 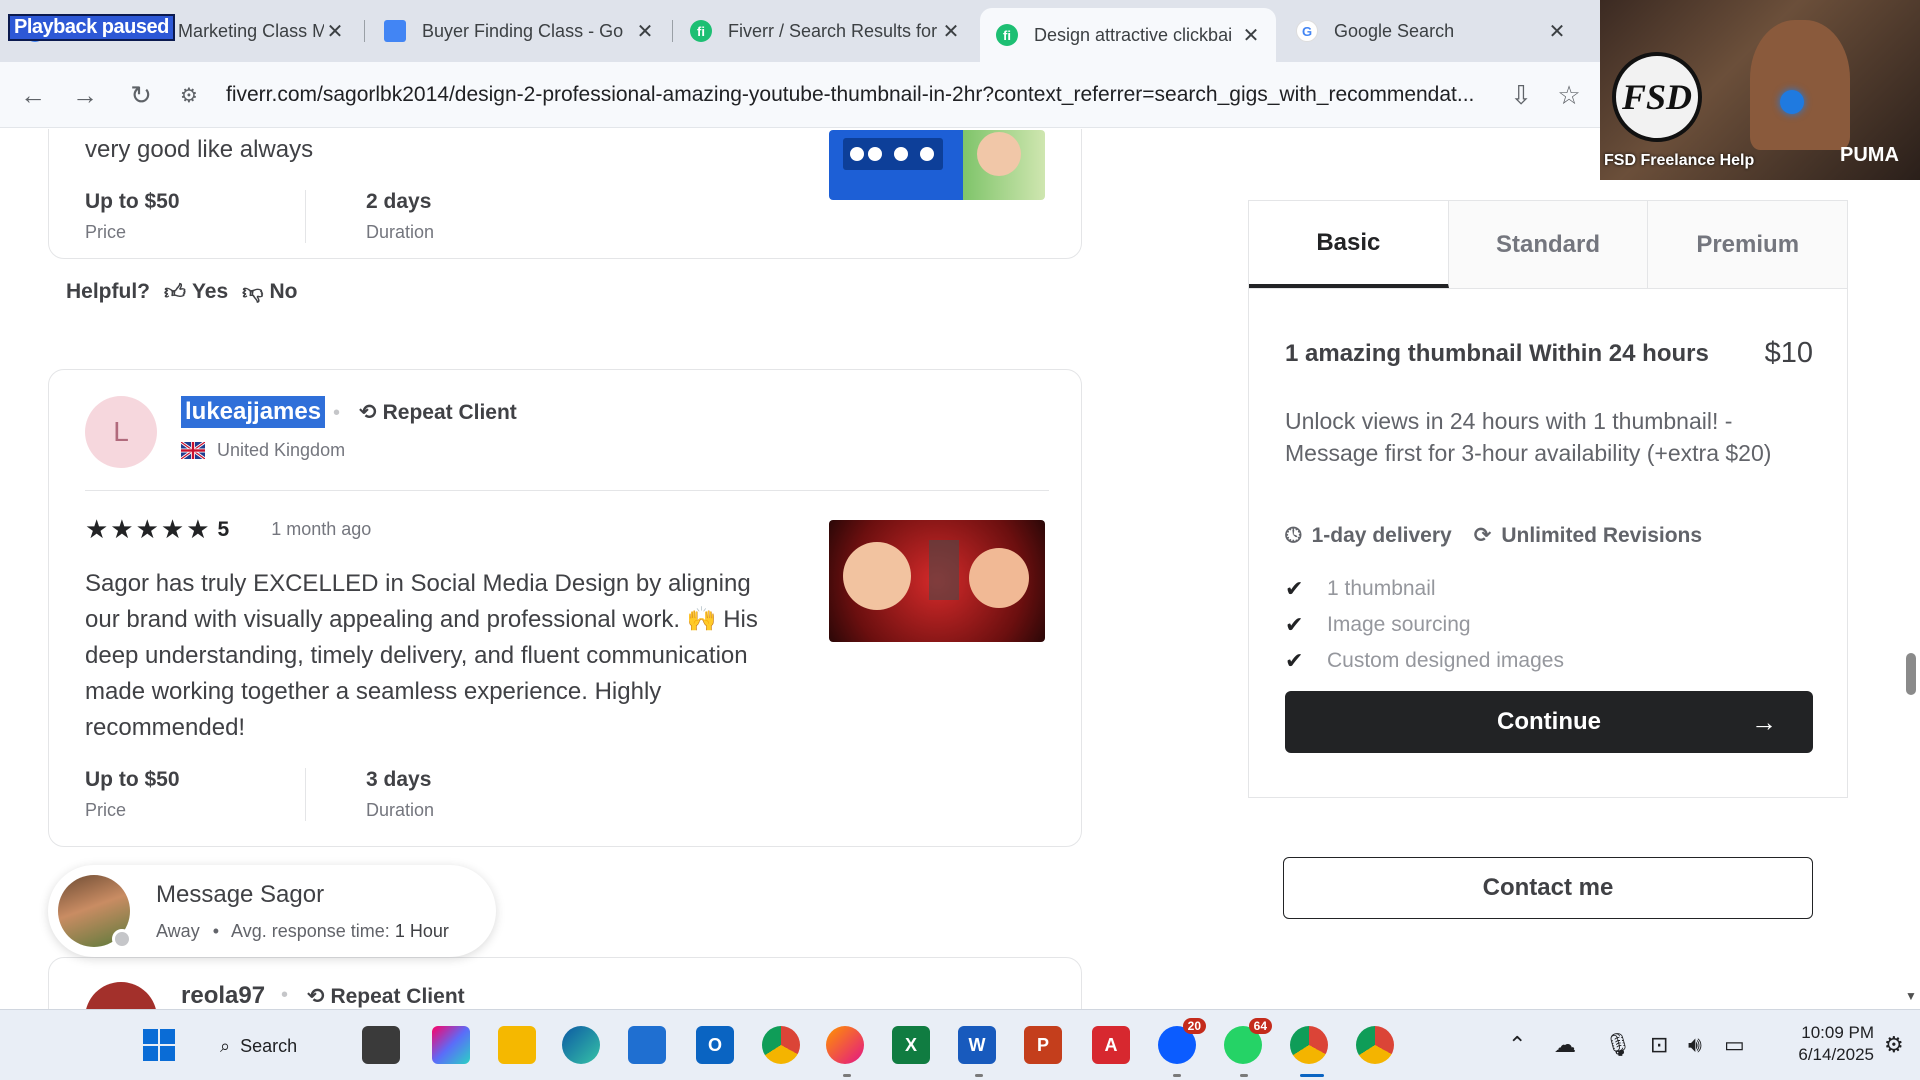 I want to click on taskbar-search: ⌕ Search, so click(x=258, y=1046).